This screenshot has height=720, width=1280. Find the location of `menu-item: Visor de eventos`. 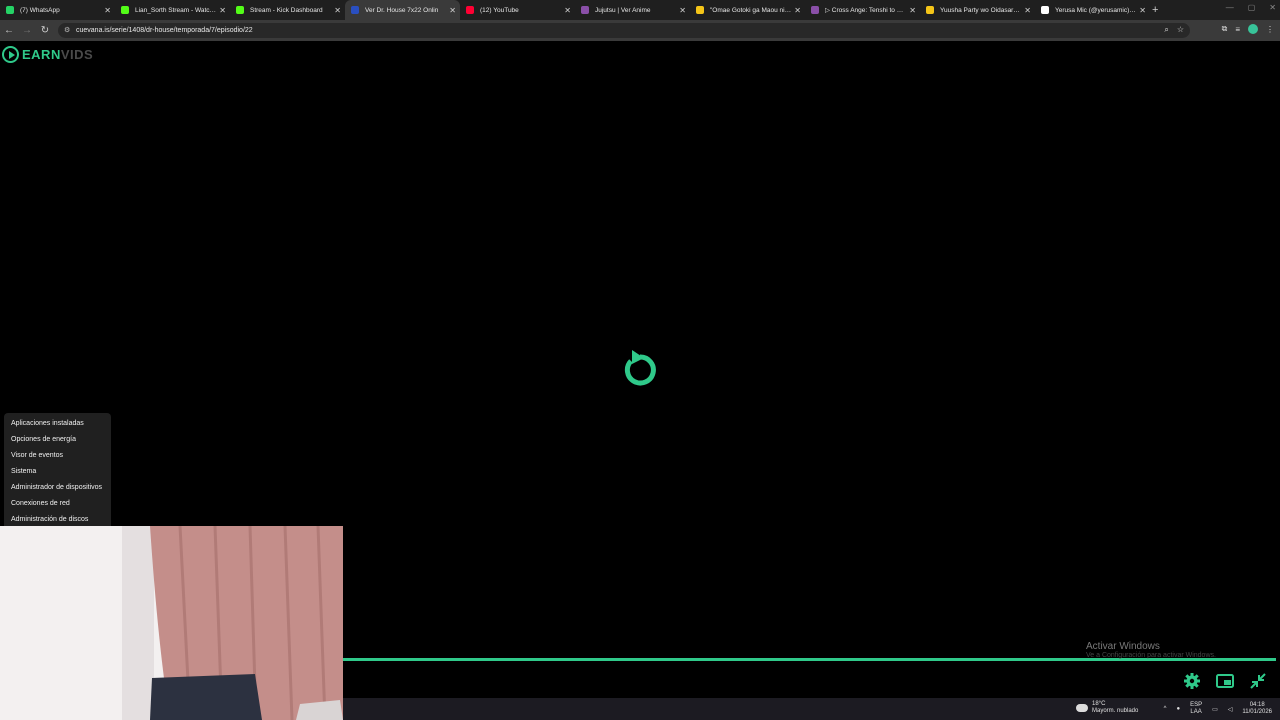

menu-item: Visor de eventos is located at coordinates (57, 456).